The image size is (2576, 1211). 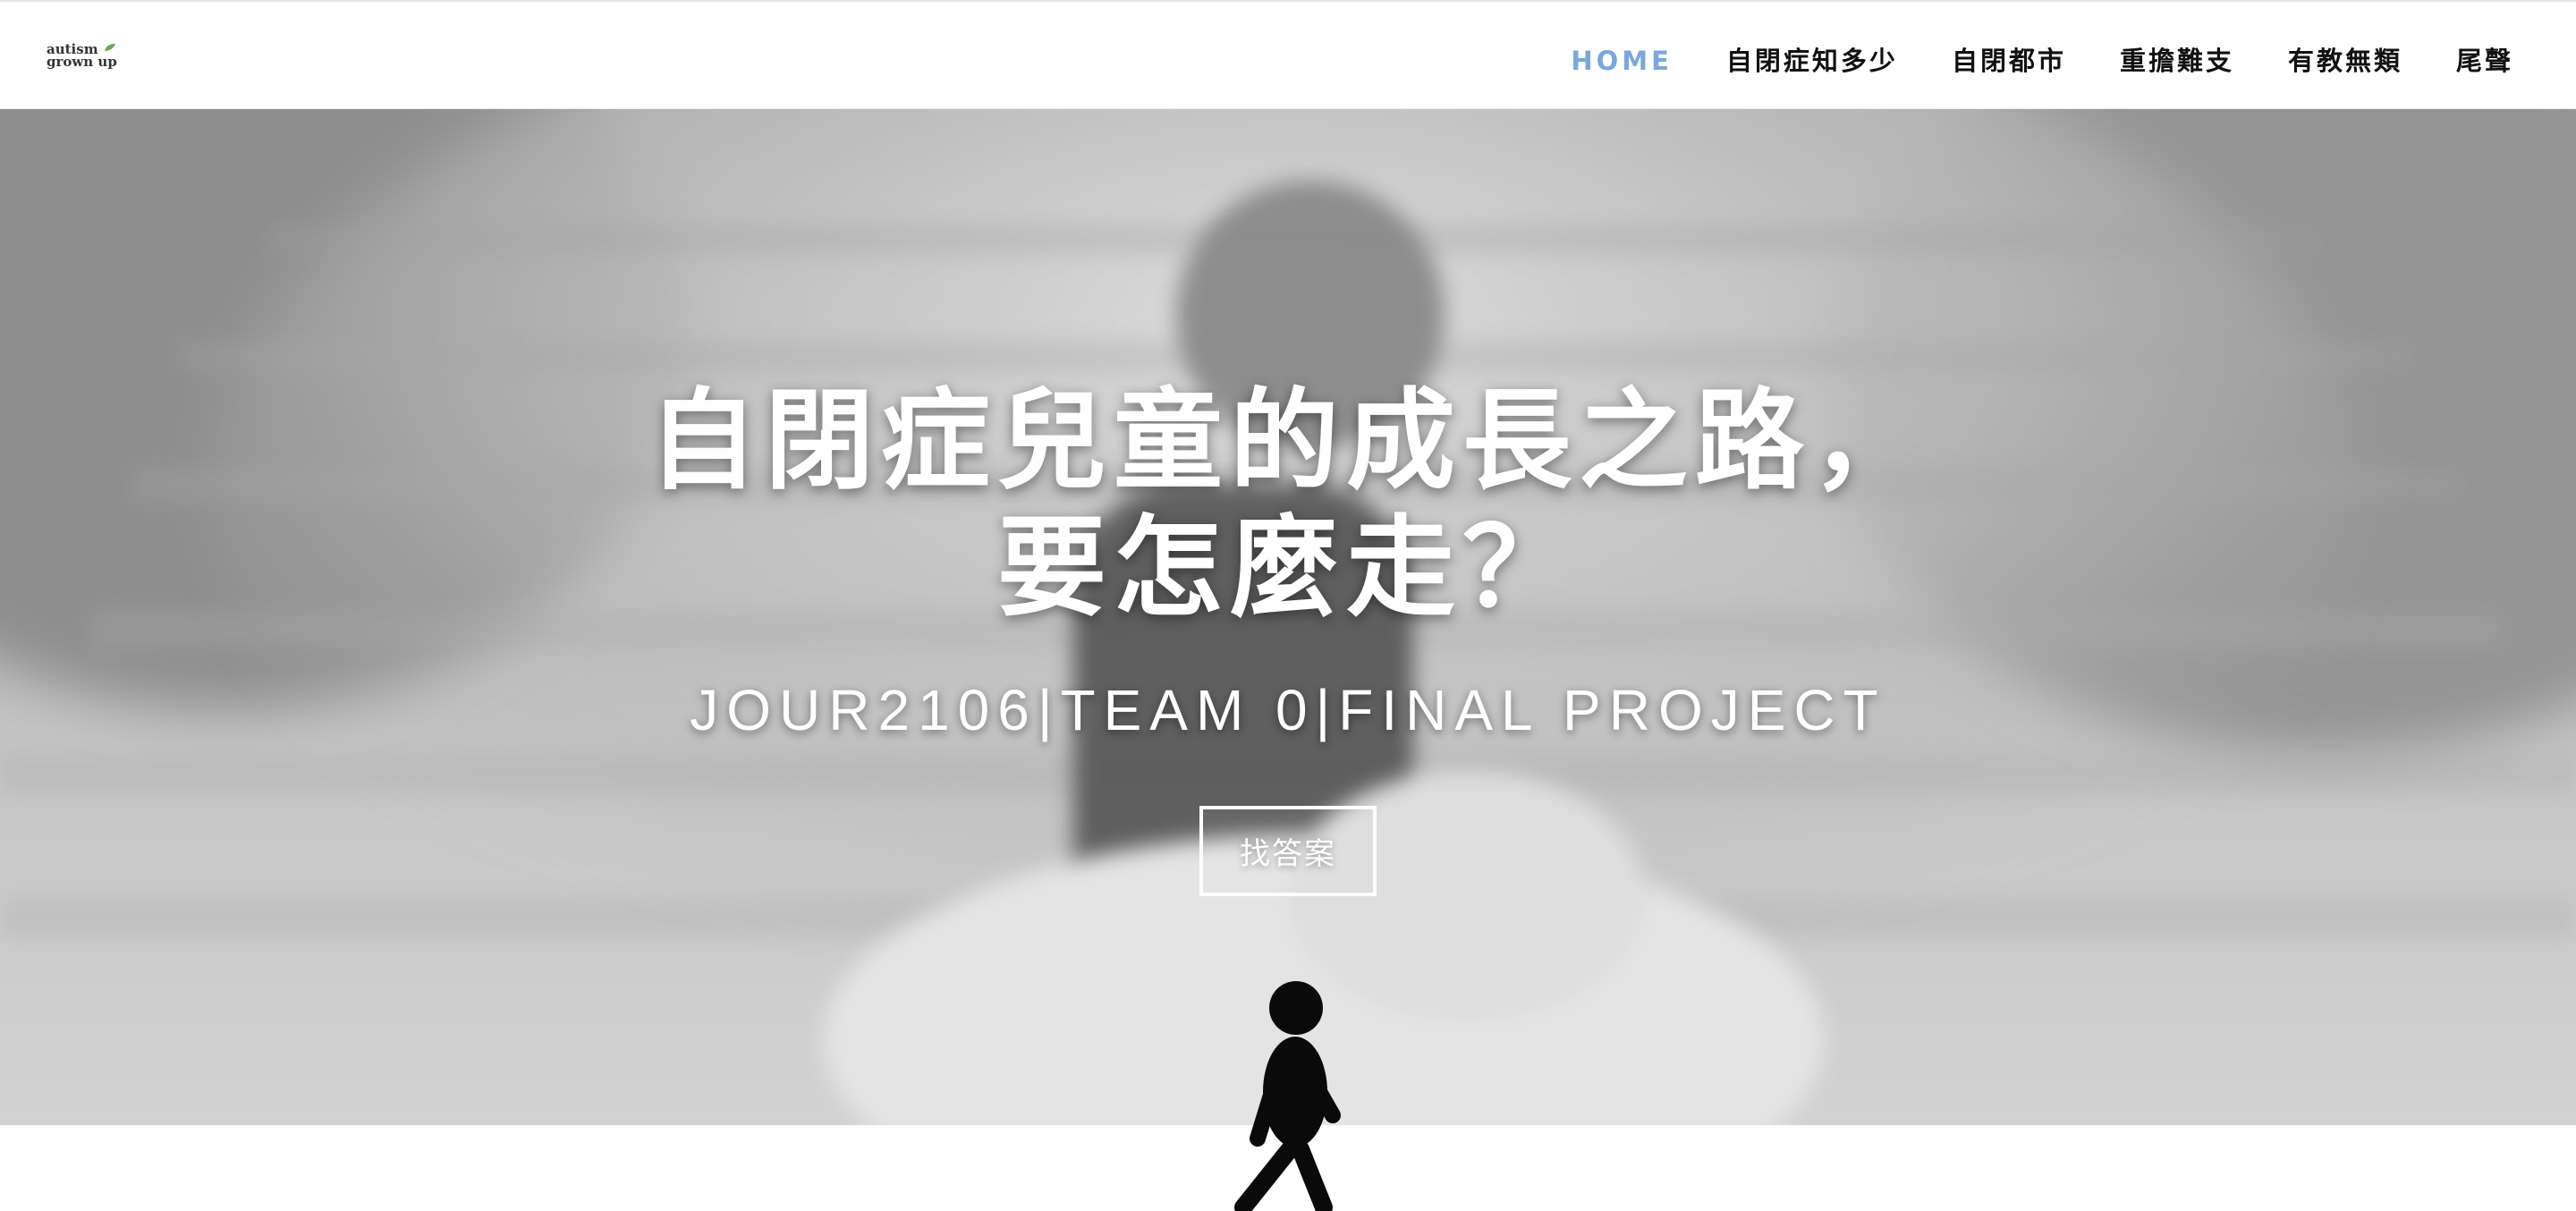 What do you see at coordinates (1288, 440) in the screenshot?
I see `hero-title-line-1: 自閉症兒童的成長之路，` at bounding box center [1288, 440].